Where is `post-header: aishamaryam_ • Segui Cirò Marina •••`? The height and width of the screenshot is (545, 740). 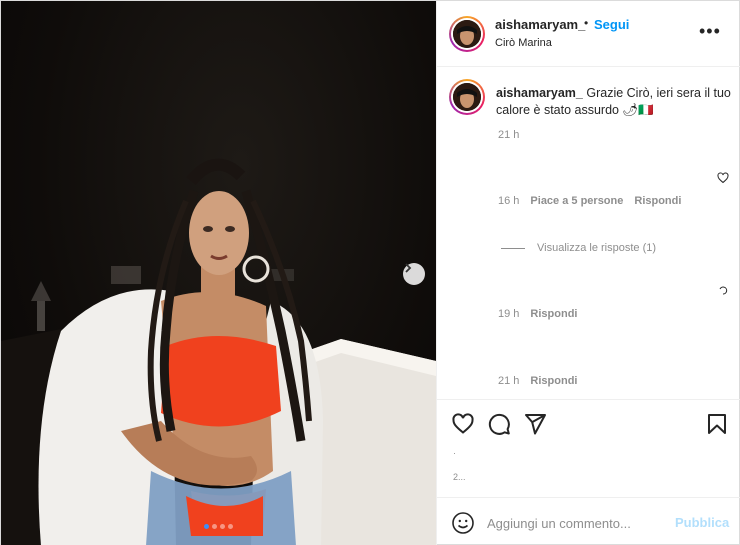
post-header: aishamaryam_ • Segui Cirò Marina ••• is located at coordinates (588, 34).